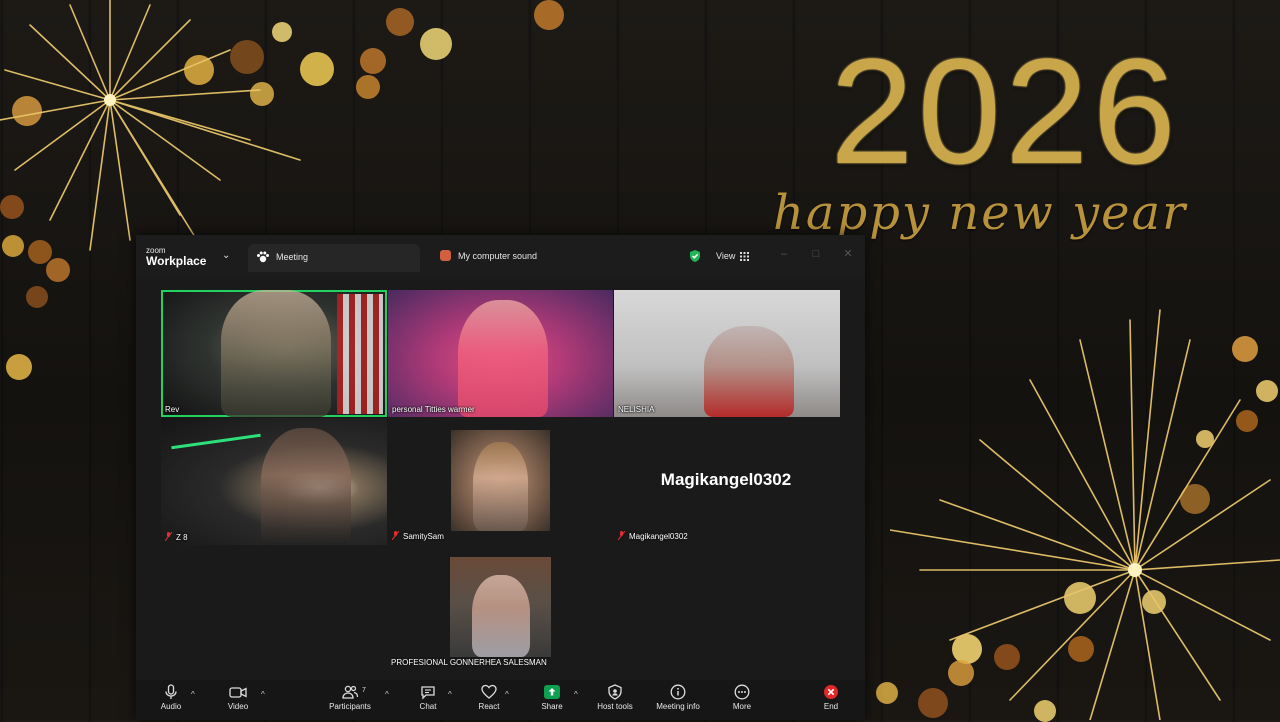 Image resolution: width=1280 pixels, height=722 pixels. Describe the element at coordinates (216, 441) in the screenshot. I see `neon-light` at that location.